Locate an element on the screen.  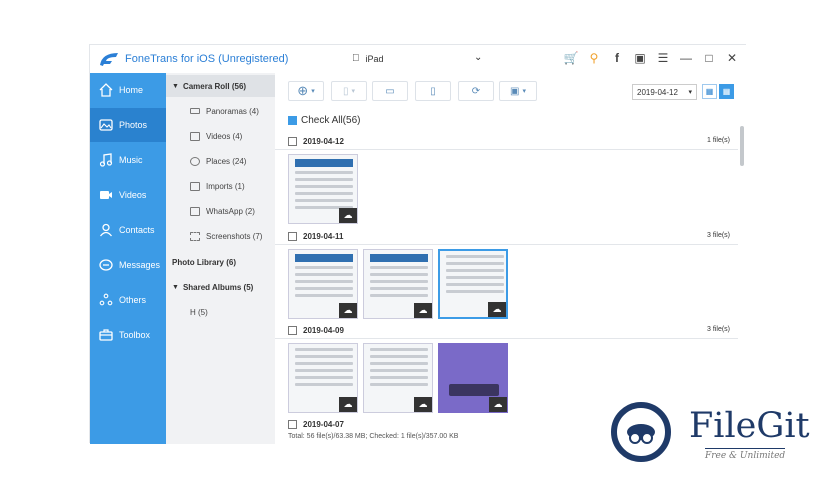
export-button: ▯ ▾ is located at coordinates (349, 91).